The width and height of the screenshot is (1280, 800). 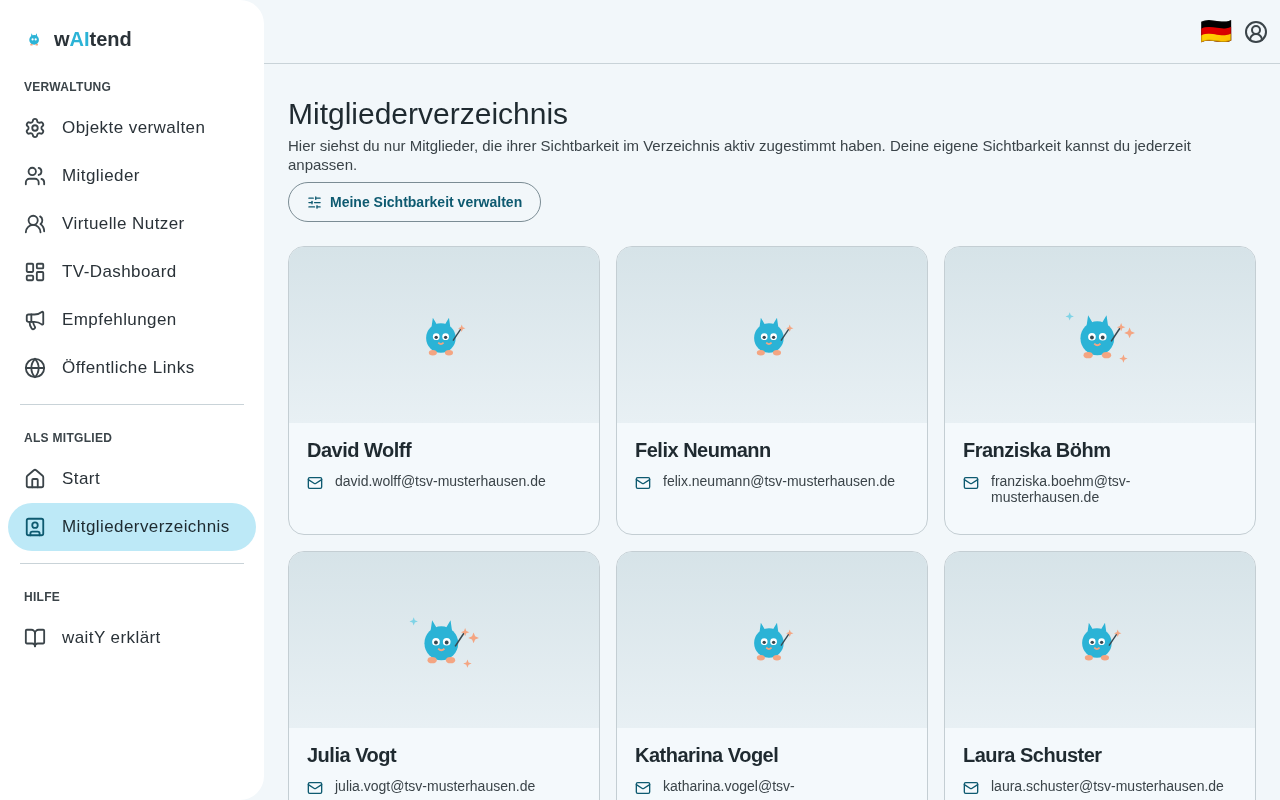 What do you see at coordinates (779, 481) in the screenshot?
I see `member-email: felix.neumann@tsv-musterhausen.de` at bounding box center [779, 481].